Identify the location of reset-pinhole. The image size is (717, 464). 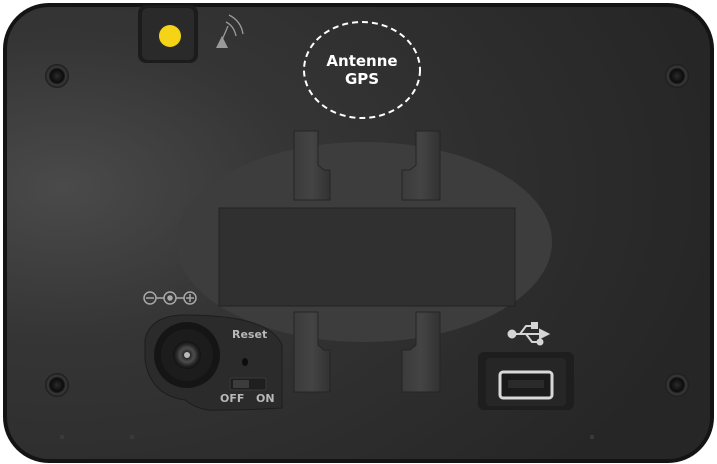
(245, 362).